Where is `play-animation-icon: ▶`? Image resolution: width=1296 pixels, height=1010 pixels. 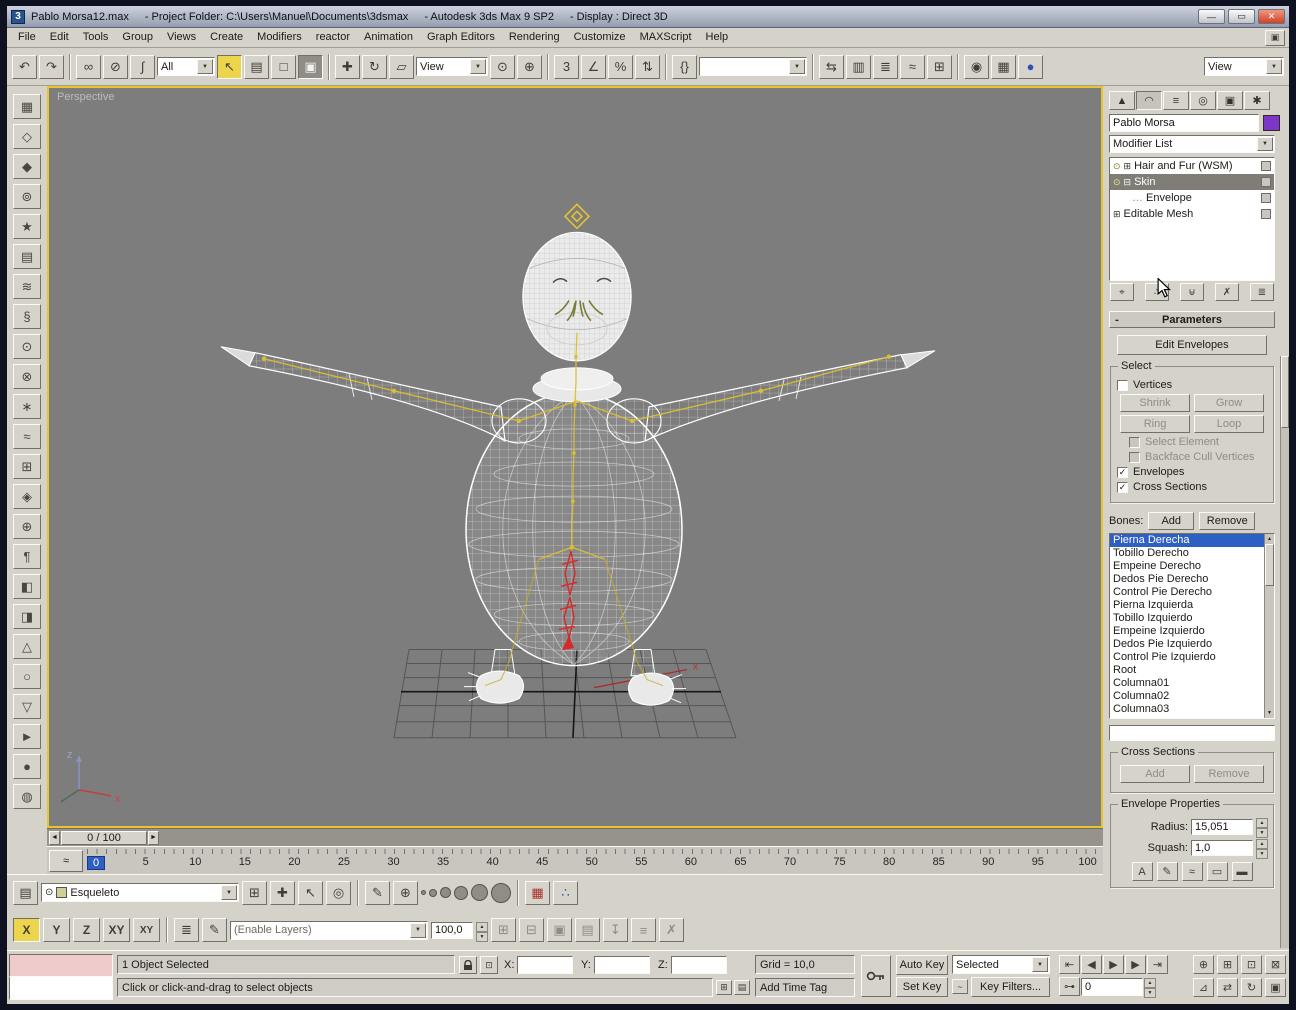 play-animation-icon: ▶ is located at coordinates (1113, 964).